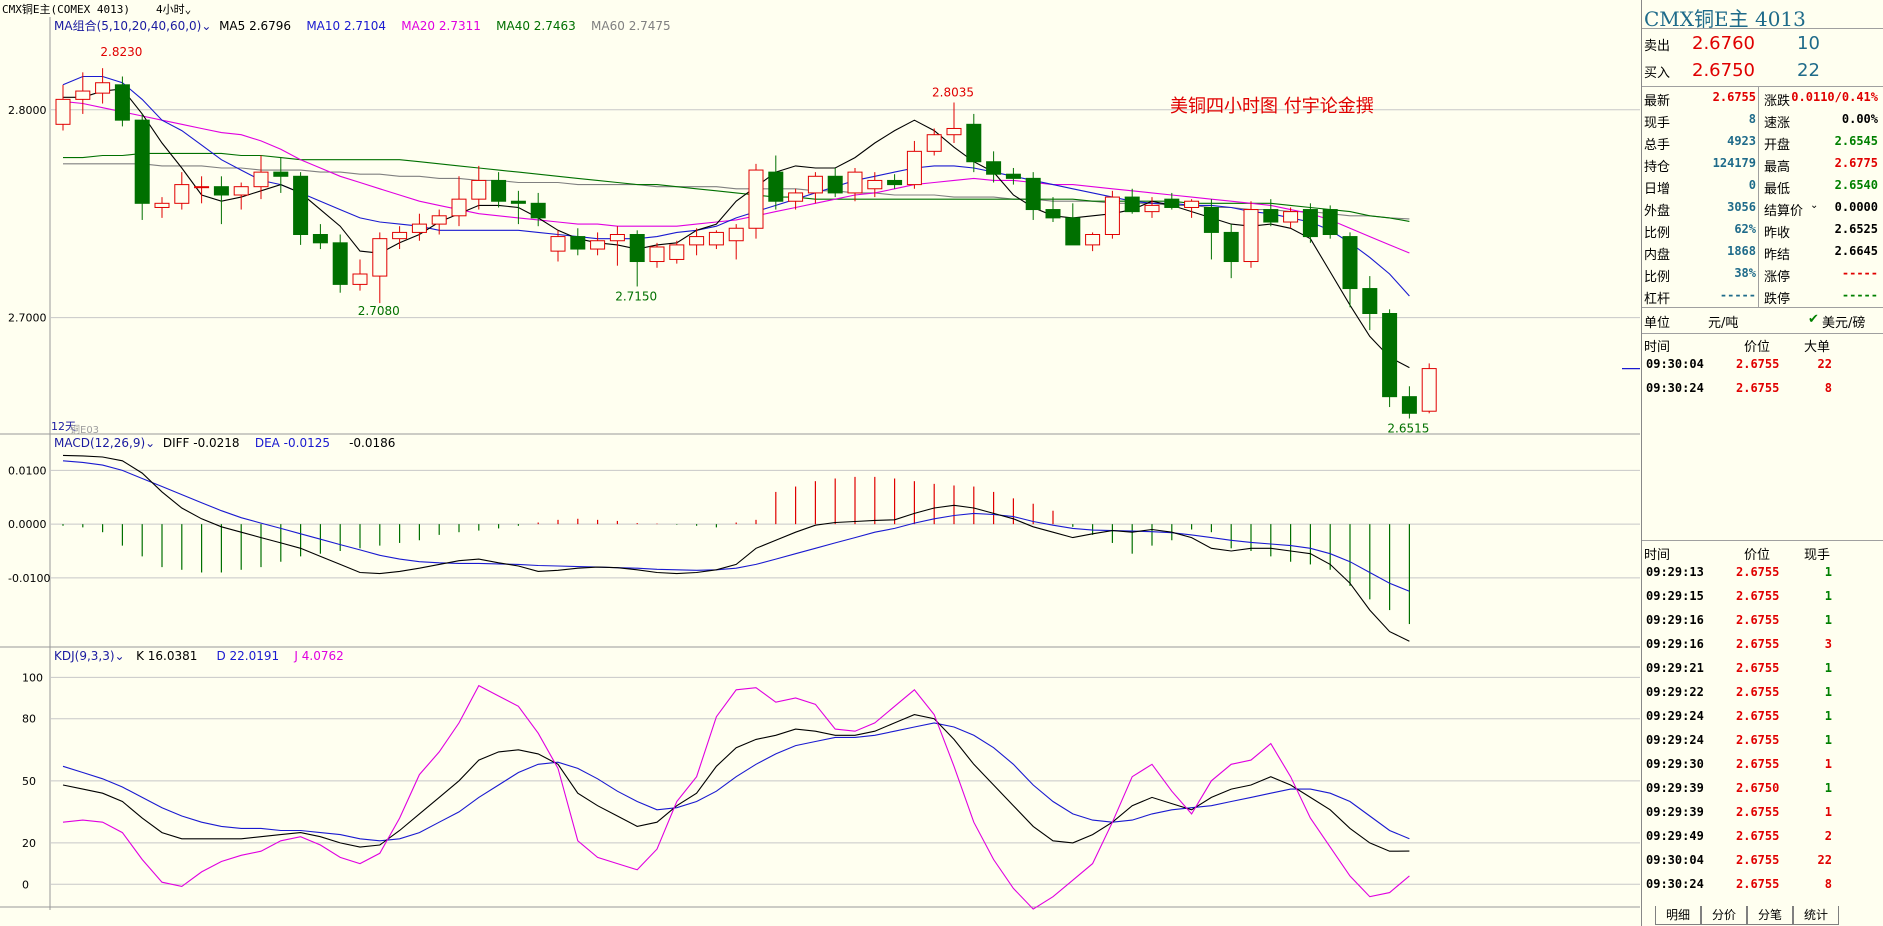  I want to click on tick-row: 09:30:24 2.6755 8, so click(1762, 886).